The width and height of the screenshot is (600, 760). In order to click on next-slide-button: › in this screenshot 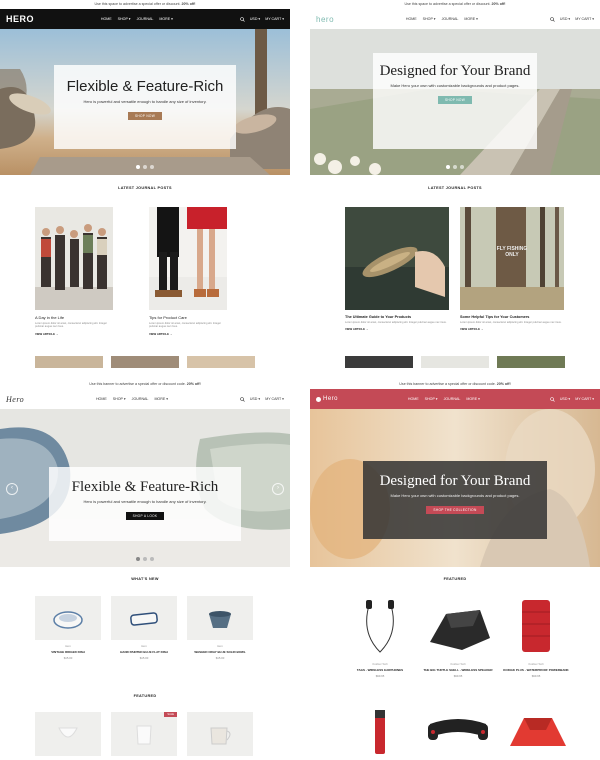, I will do `click(278, 489)`.